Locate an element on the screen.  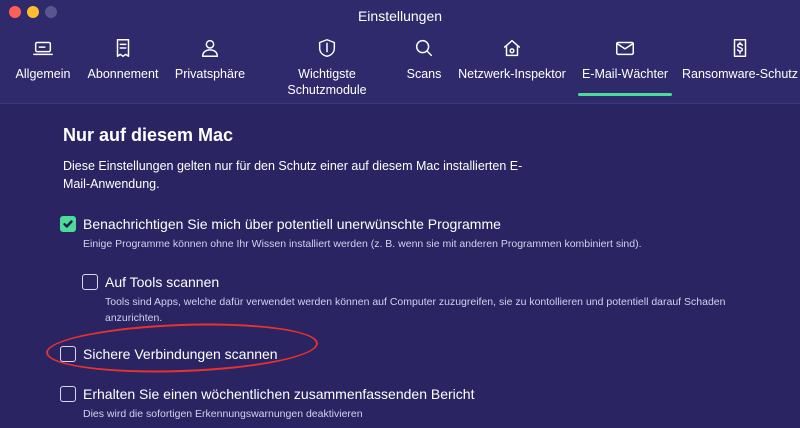
tab-label: Ransomware-Schutz is located at coordinates (740, 74).